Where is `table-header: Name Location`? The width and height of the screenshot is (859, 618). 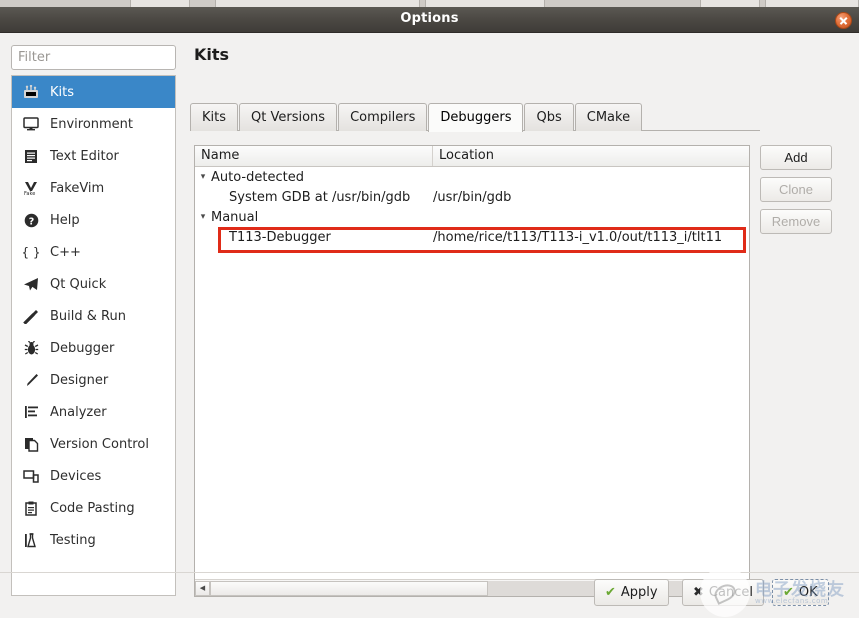
table-header: Name Location is located at coordinates (472, 156).